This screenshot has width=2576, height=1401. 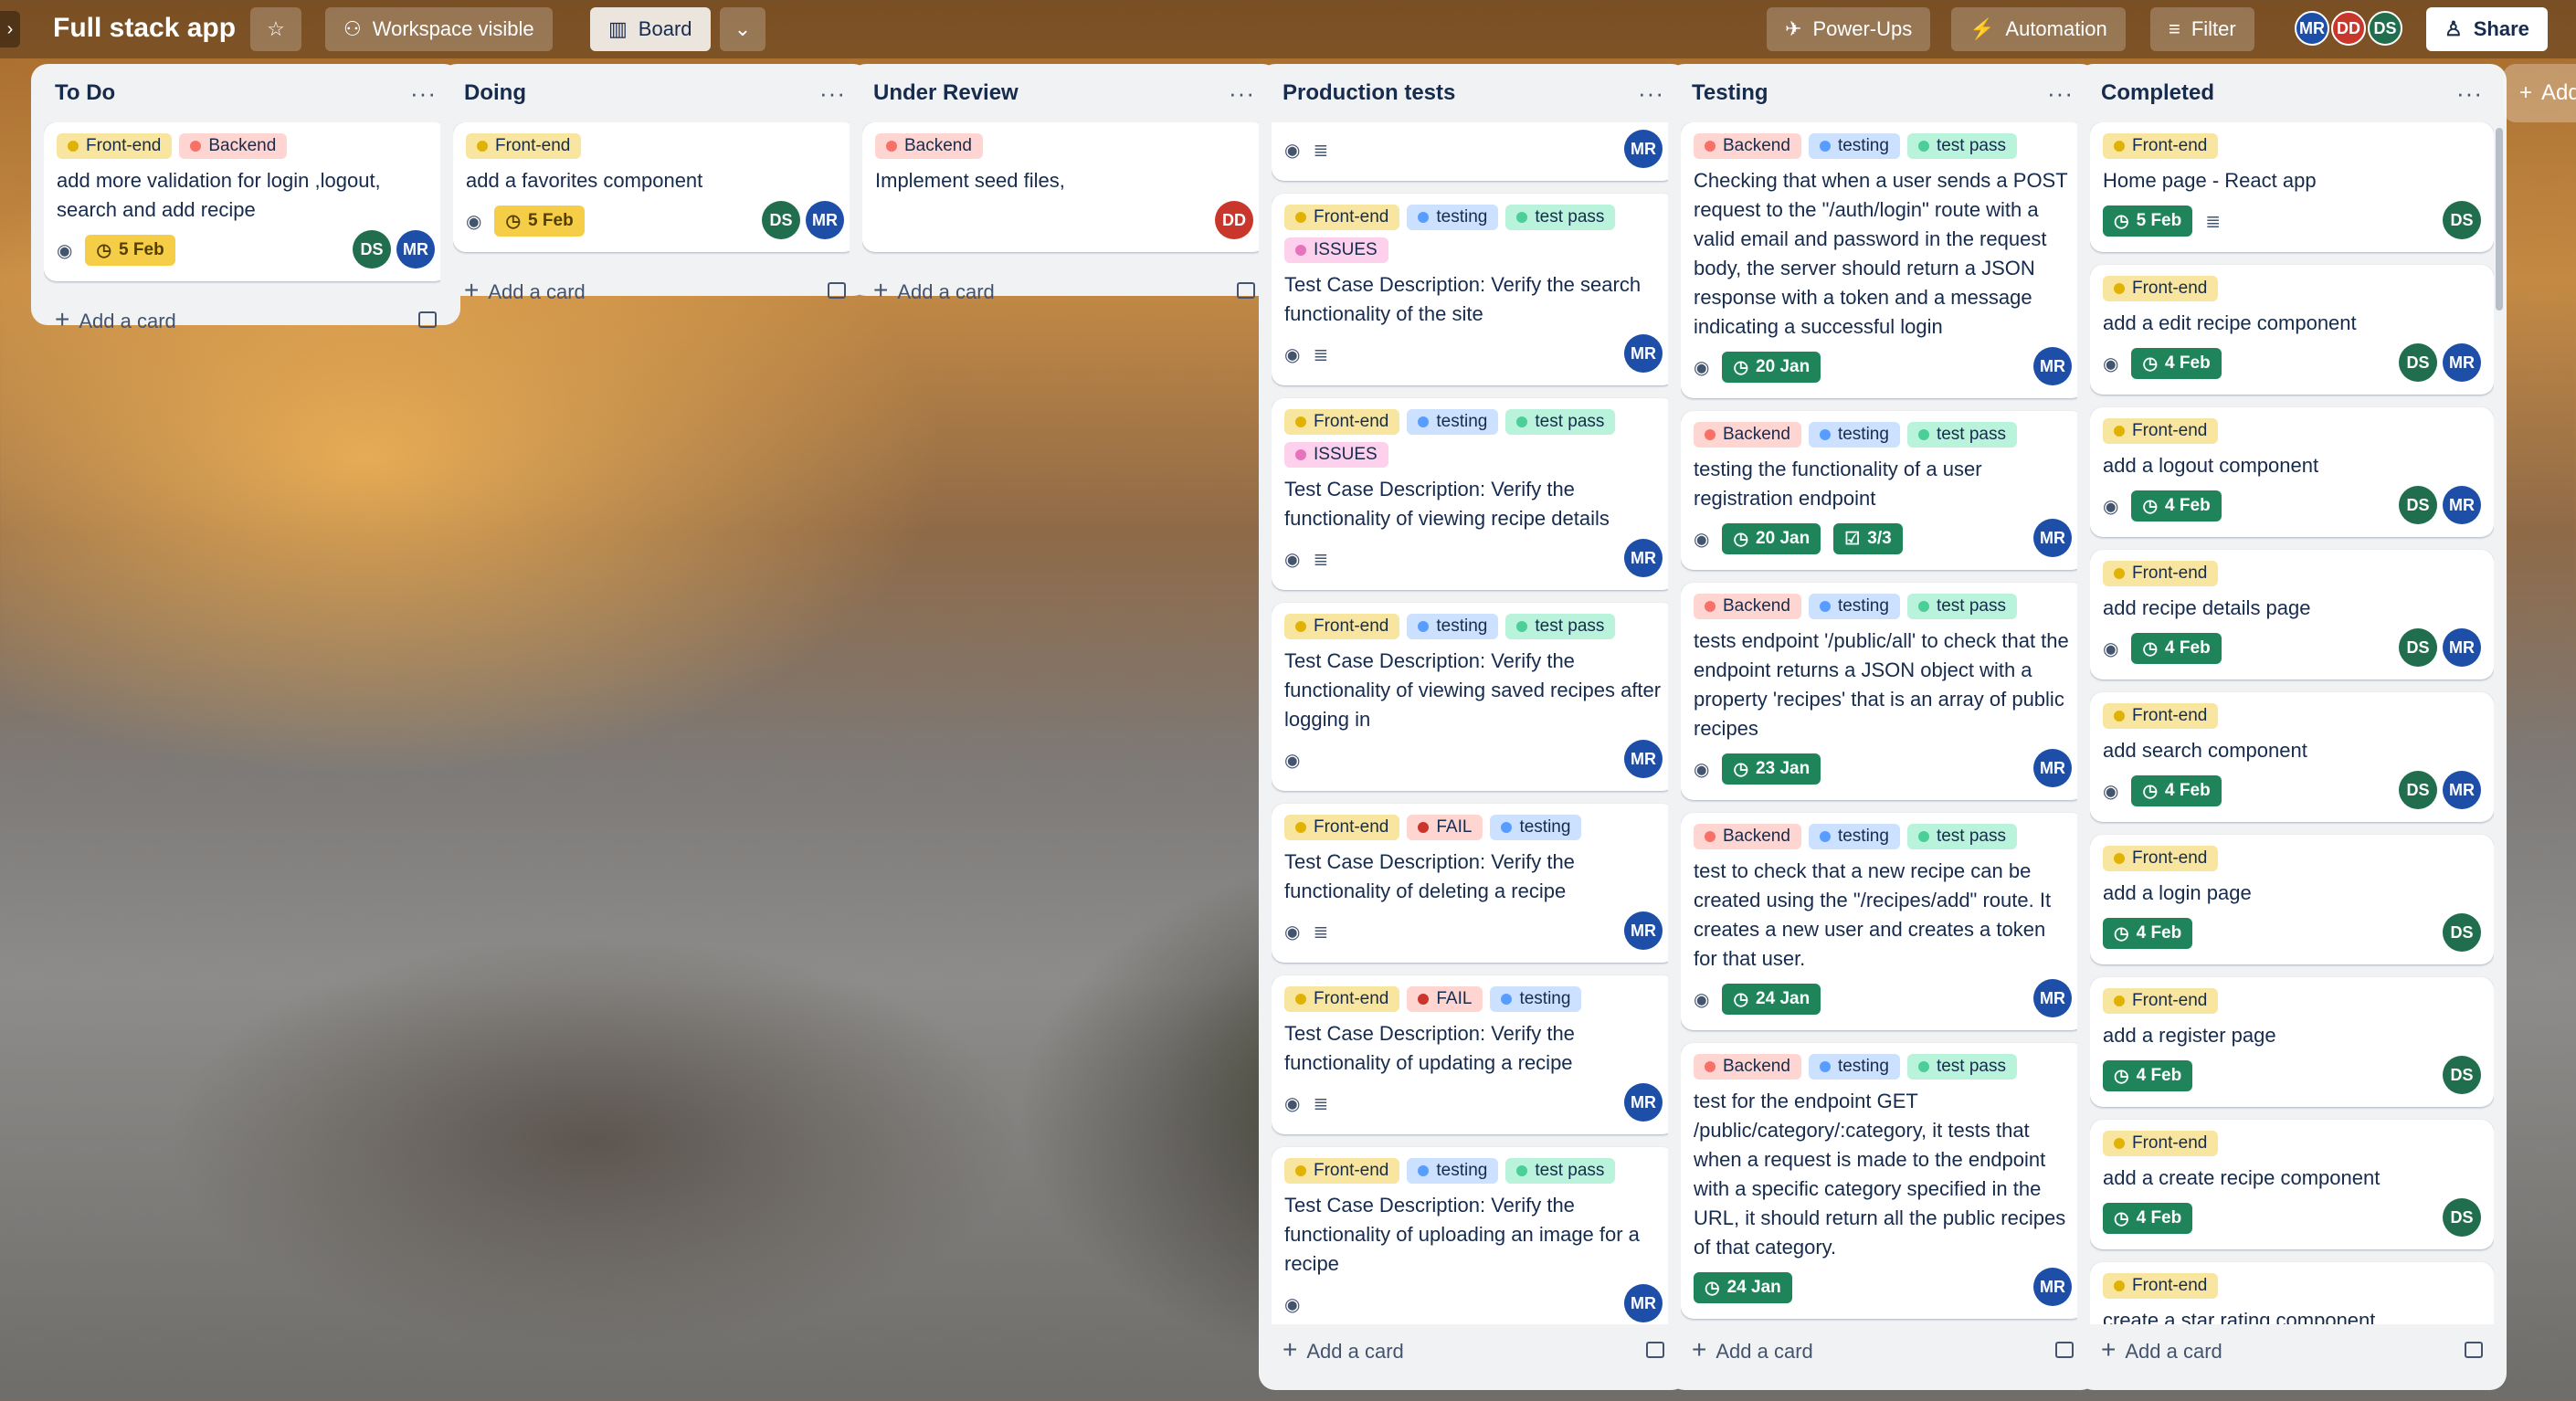 I want to click on card: Front-end add search component ◉ ◷ 4 Feb DS MR, so click(x=2292, y=757).